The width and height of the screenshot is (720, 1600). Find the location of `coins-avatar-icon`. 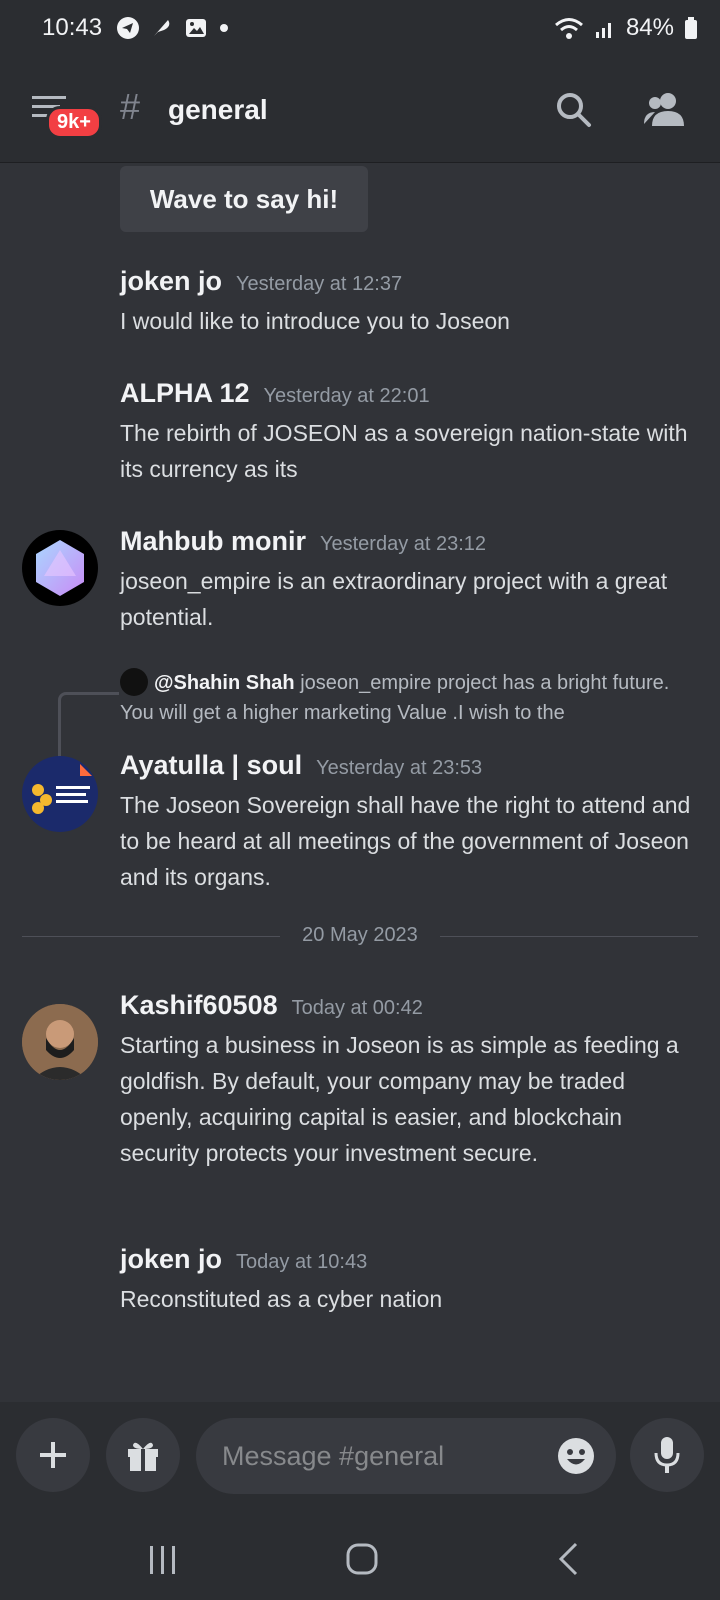

coins-avatar-icon is located at coordinates (62, 789).